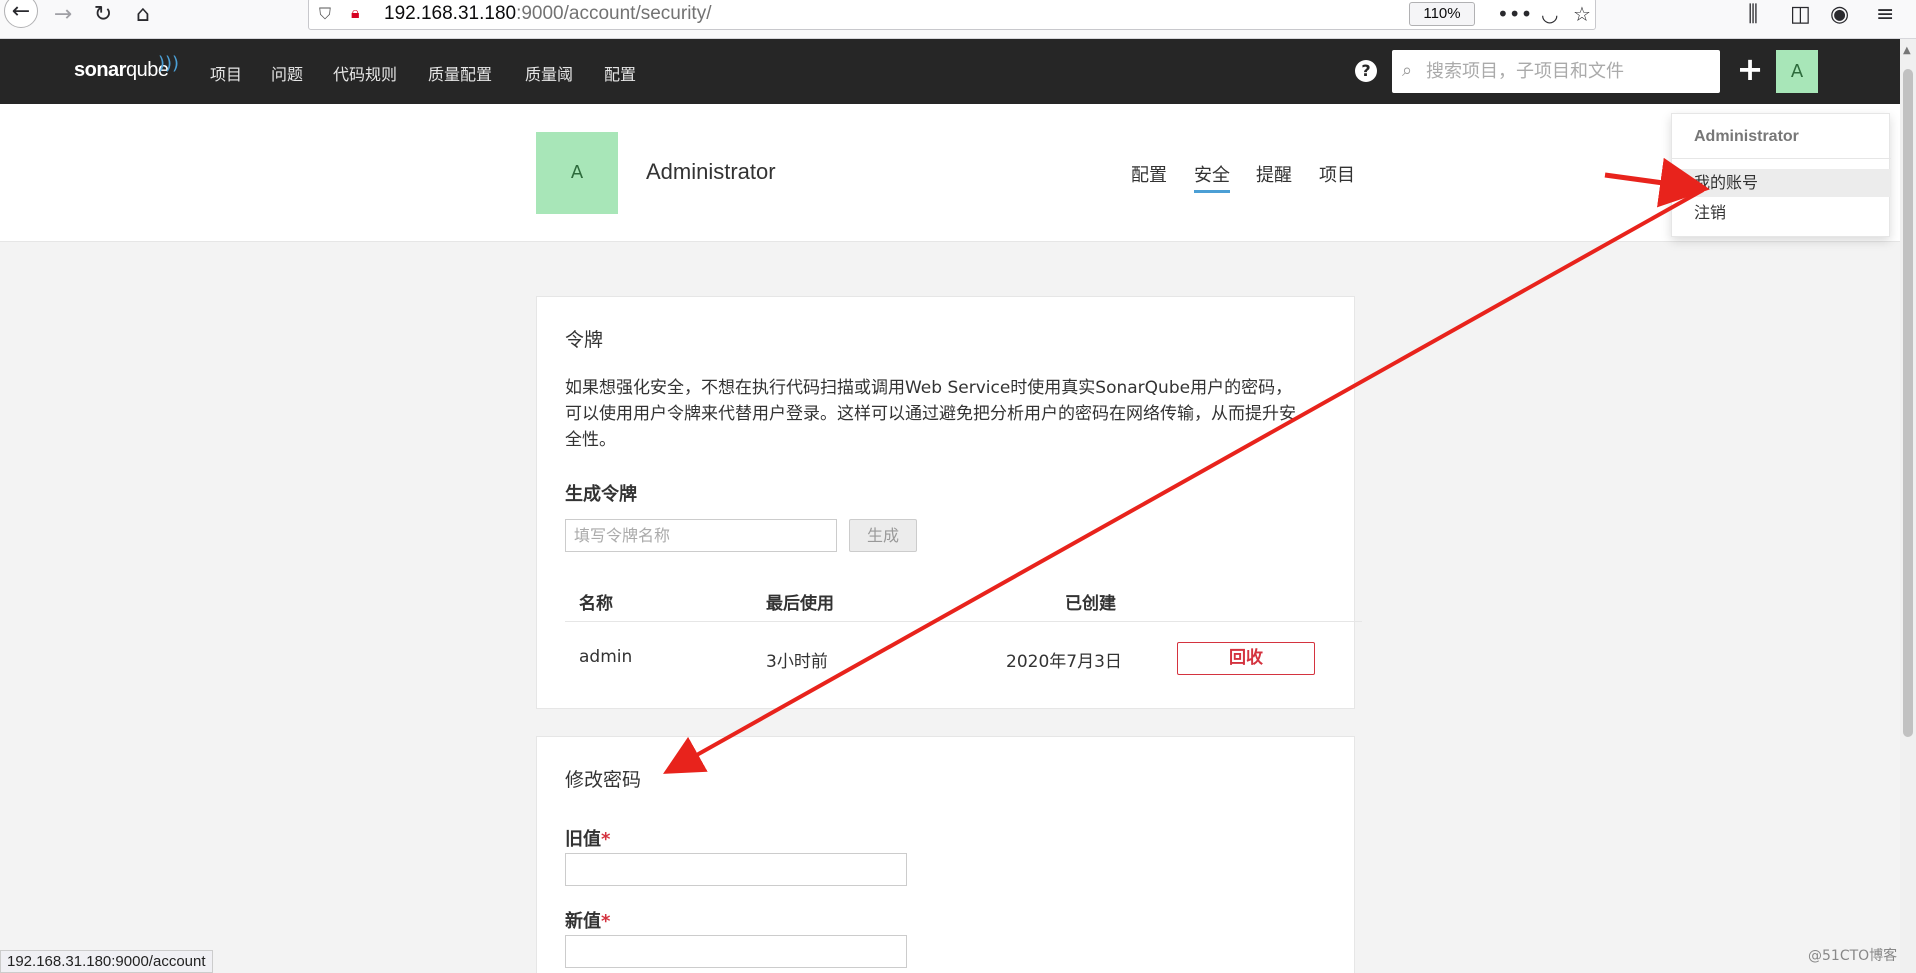 The image size is (1916, 973). What do you see at coordinates (169, 63) in the screenshot?
I see `logo-wave-icon: )))` at bounding box center [169, 63].